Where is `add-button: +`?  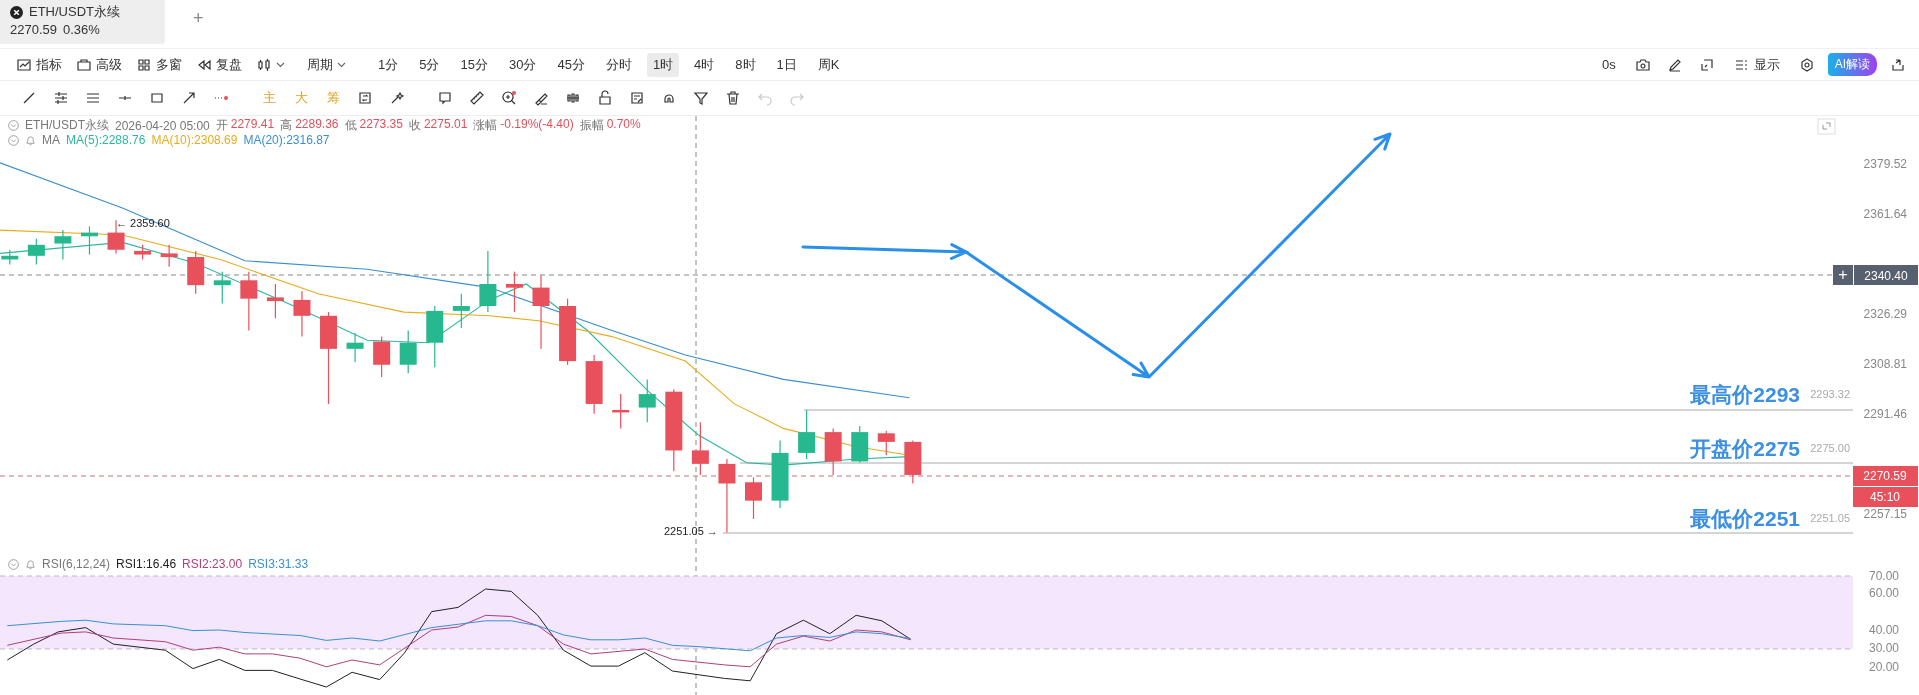
add-button: + is located at coordinates (1843, 275).